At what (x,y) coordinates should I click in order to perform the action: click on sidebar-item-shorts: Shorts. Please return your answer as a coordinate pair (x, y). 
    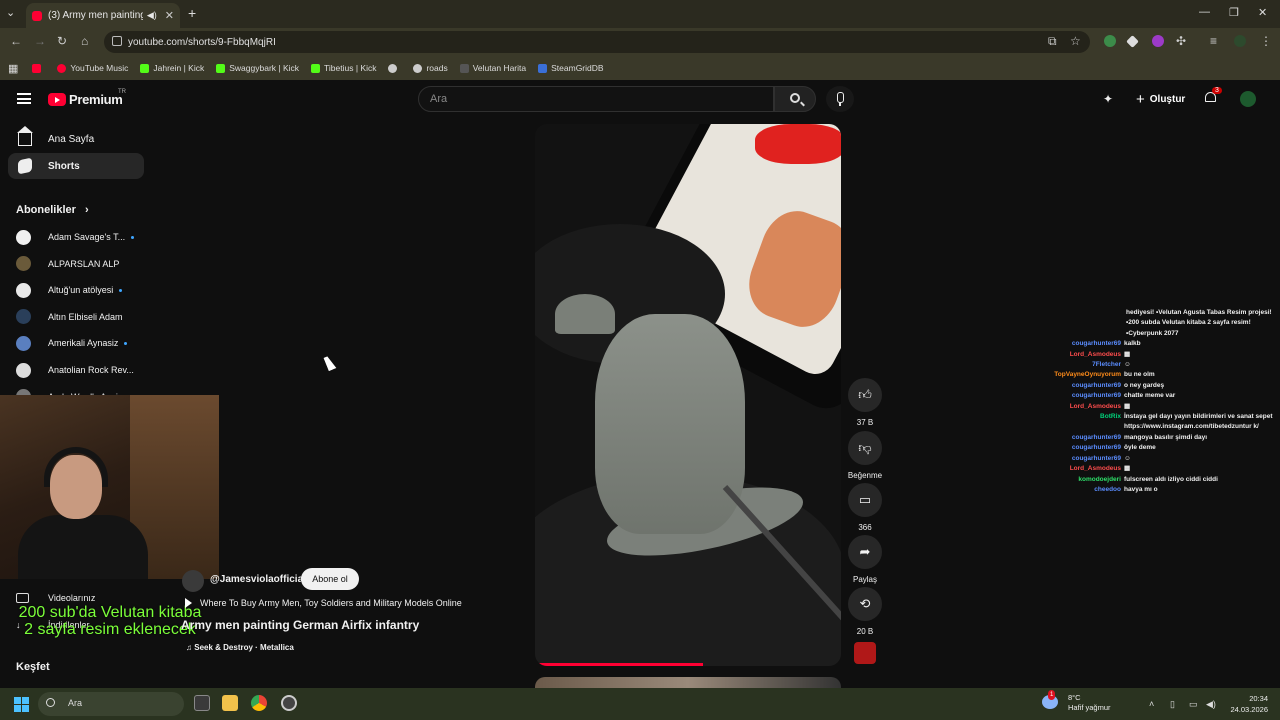
    Looking at the image, I should click on (76, 166).